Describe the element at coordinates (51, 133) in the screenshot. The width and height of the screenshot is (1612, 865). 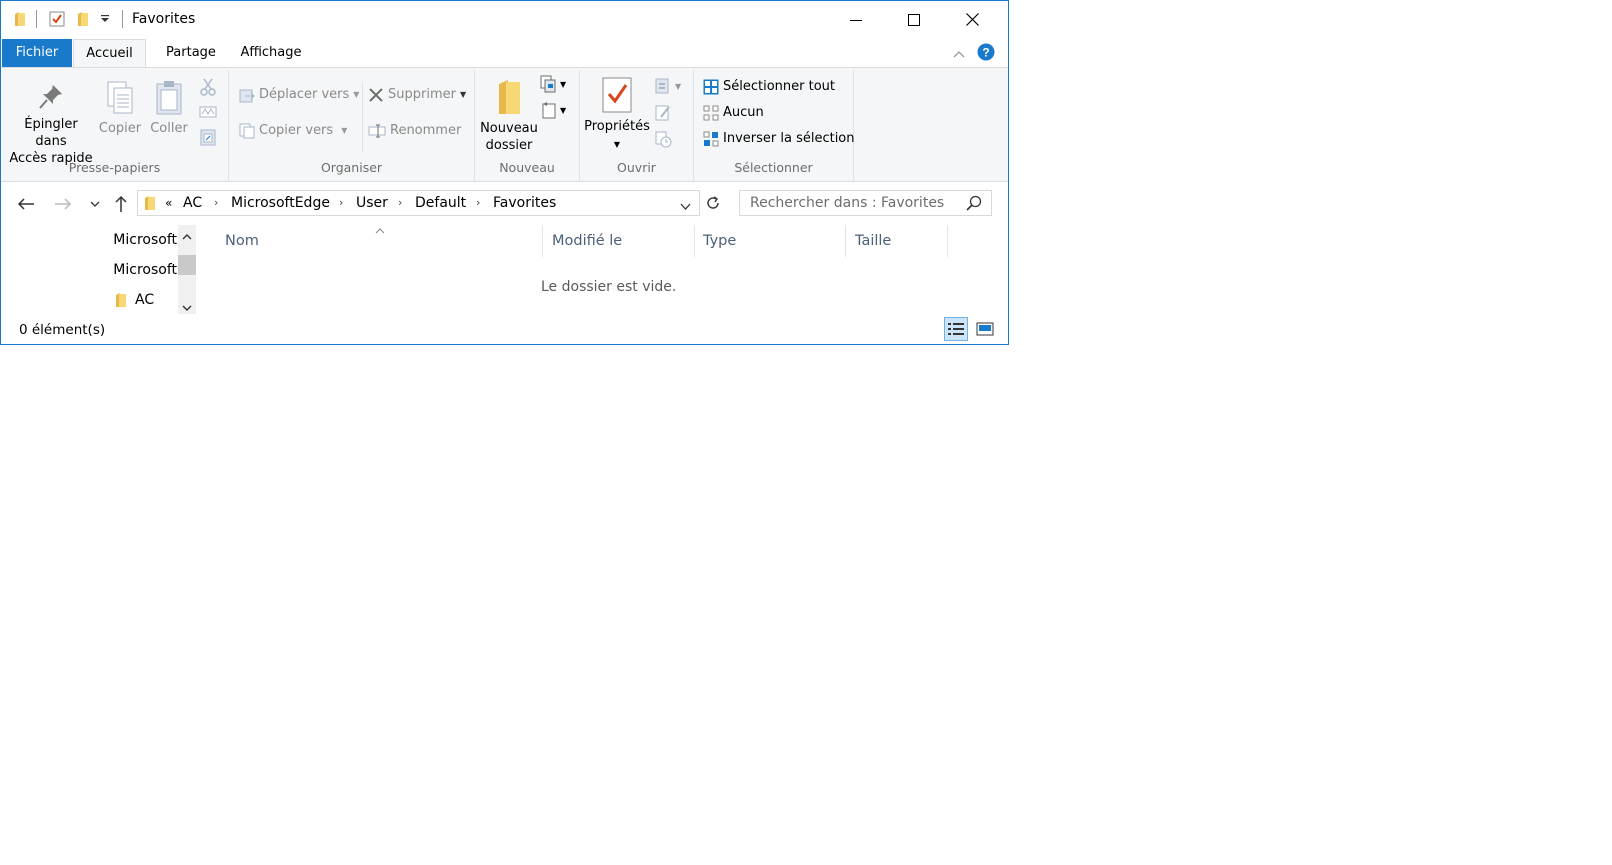
I see `pin-label-line1: Épingler dans` at that location.